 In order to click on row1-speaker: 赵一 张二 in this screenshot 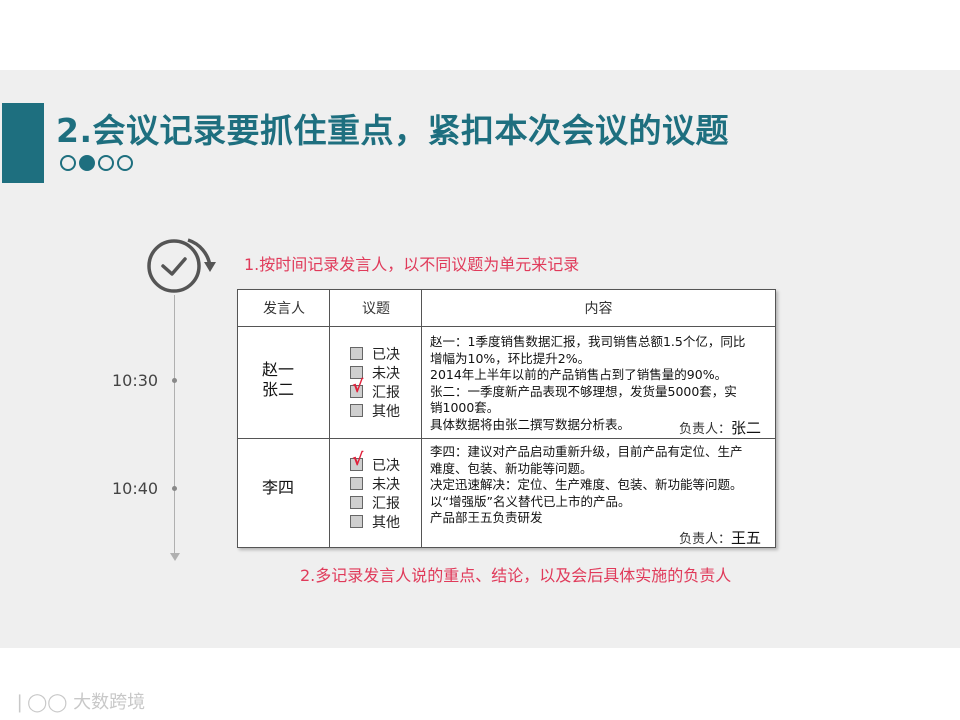, I will do `click(278, 380)`.